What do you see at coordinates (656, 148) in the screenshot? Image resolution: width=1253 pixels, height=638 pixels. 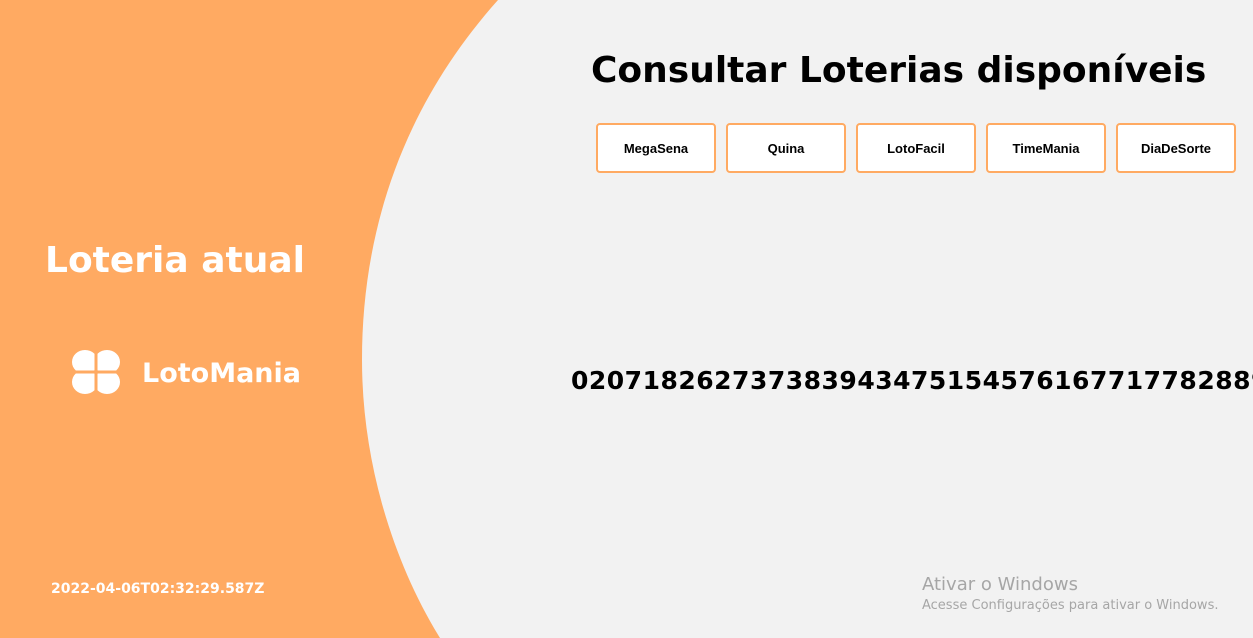 I see `megasena-button: MegaSena` at bounding box center [656, 148].